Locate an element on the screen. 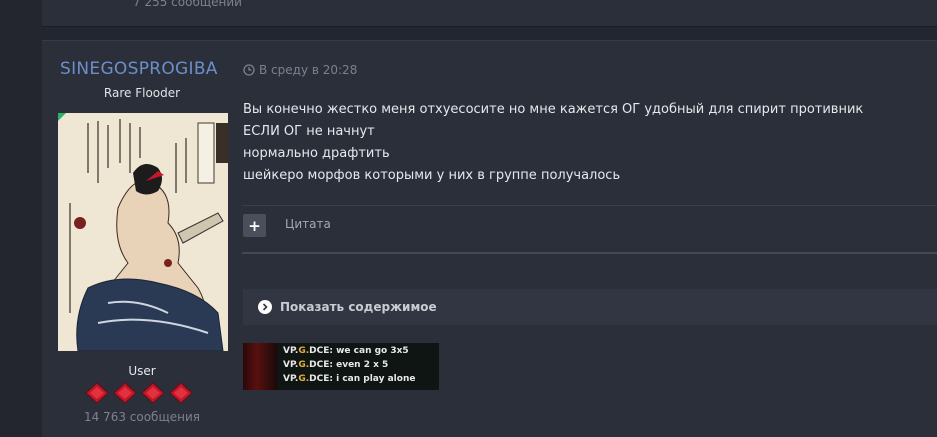  author-group: User is located at coordinates (142, 371).